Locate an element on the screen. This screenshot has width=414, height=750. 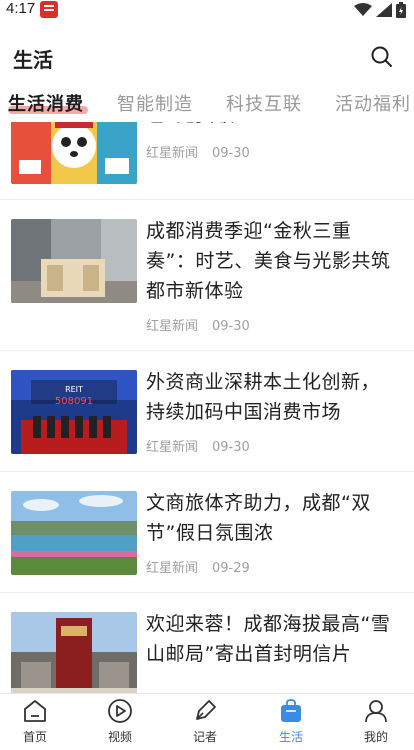
tab-smart-manufacturing: 智能制造 is located at coordinates (155, 103).